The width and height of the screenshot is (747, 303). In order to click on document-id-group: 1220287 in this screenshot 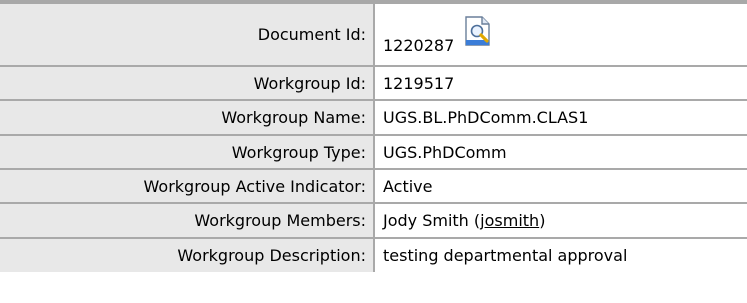, I will do `click(439, 35)`.